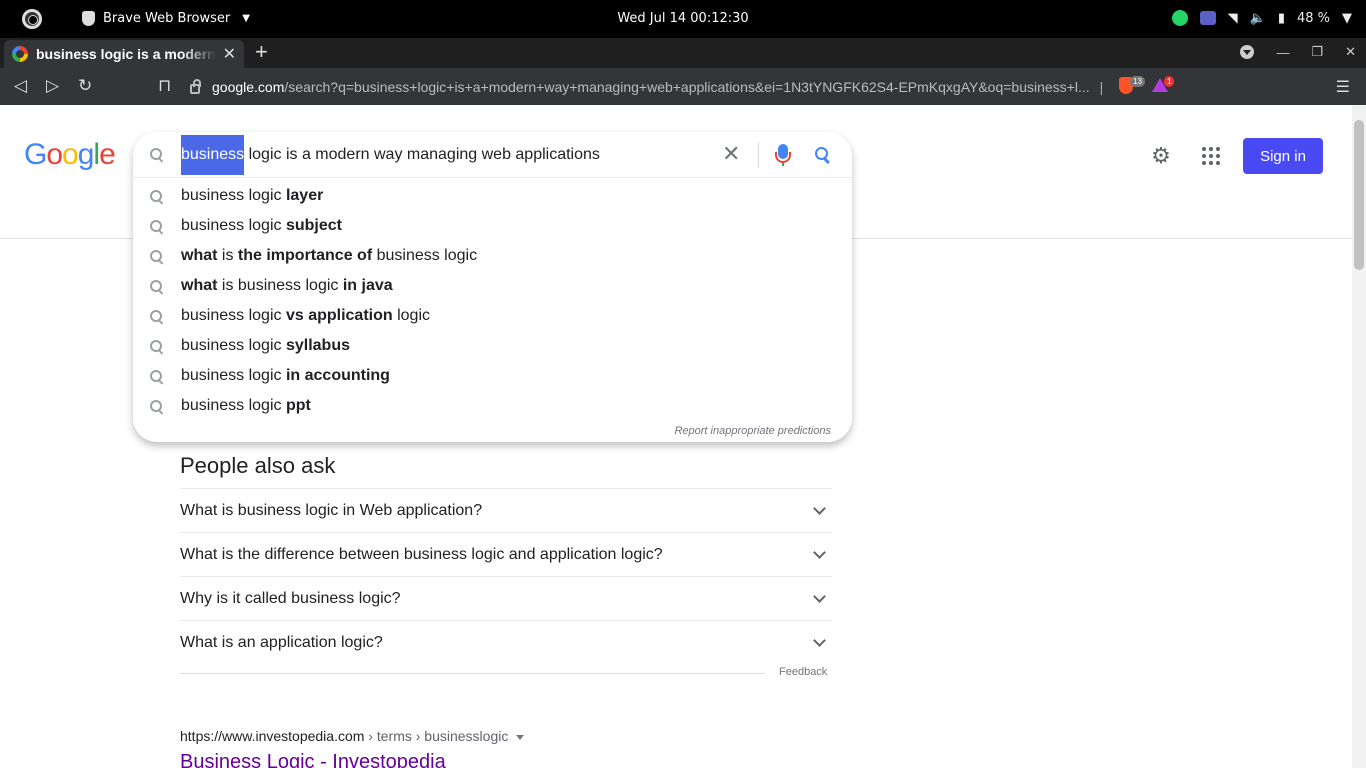  I want to click on paa-question: What is an application logic?, so click(506, 642).